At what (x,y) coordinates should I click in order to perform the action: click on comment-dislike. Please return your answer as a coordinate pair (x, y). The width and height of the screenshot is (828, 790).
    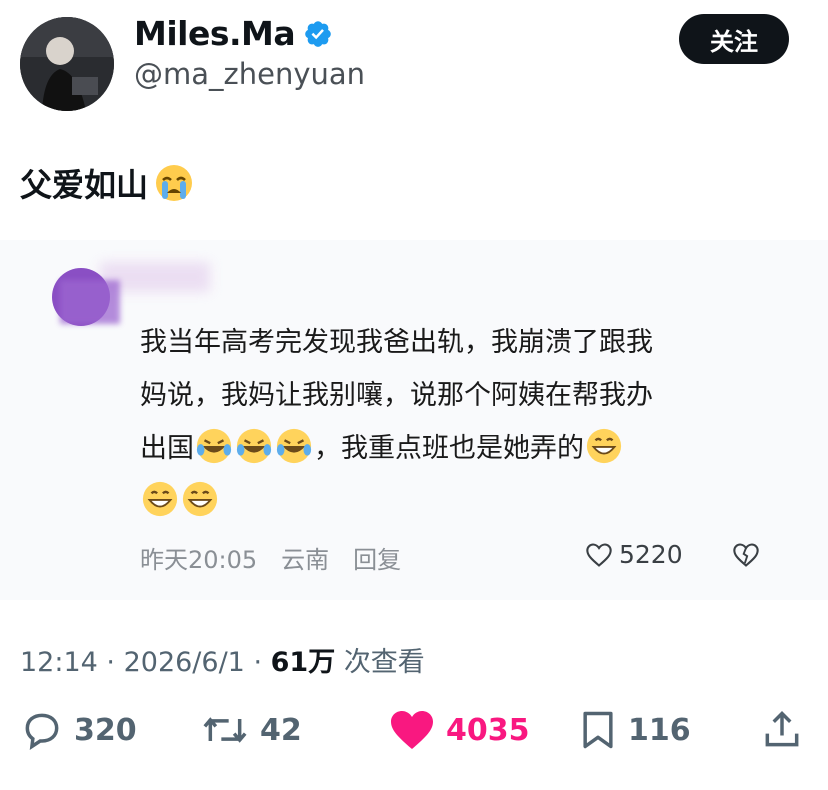
    Looking at the image, I should click on (746, 557).